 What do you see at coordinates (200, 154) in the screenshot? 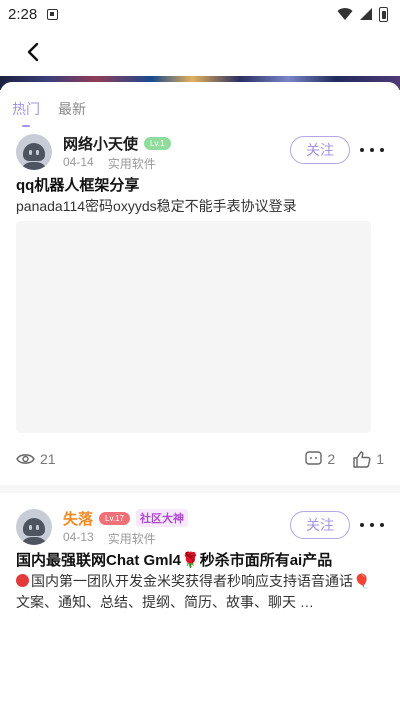
I see `post-header: 网络小天使 Lv.1 04-14 实用软件 关注` at bounding box center [200, 154].